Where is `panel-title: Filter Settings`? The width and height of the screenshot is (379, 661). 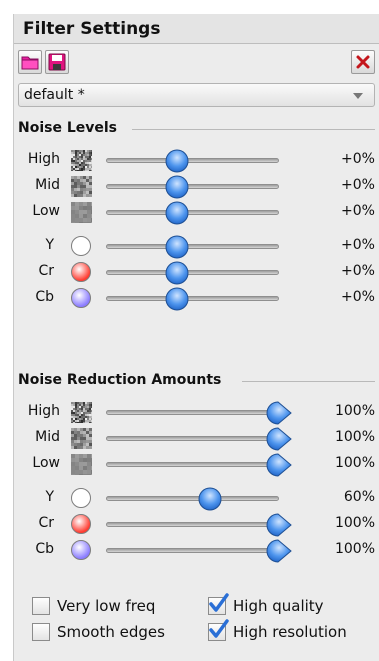 panel-title: Filter Settings is located at coordinates (196, 29).